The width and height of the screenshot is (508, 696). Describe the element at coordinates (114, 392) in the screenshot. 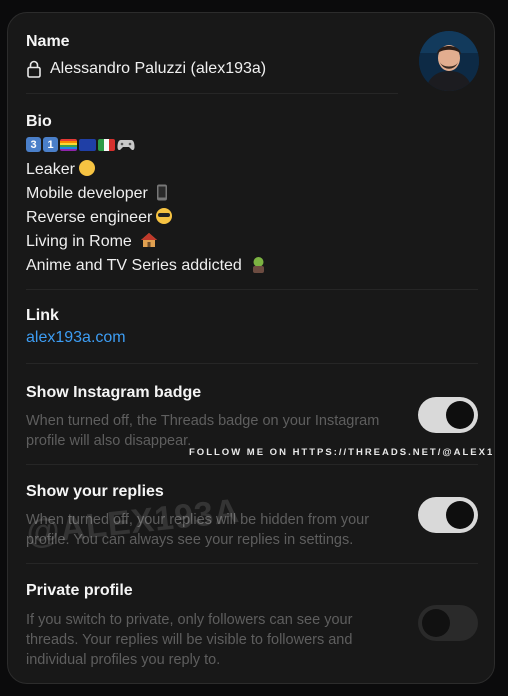

I see `instagram-badge-title: Show Instagram badge` at that location.